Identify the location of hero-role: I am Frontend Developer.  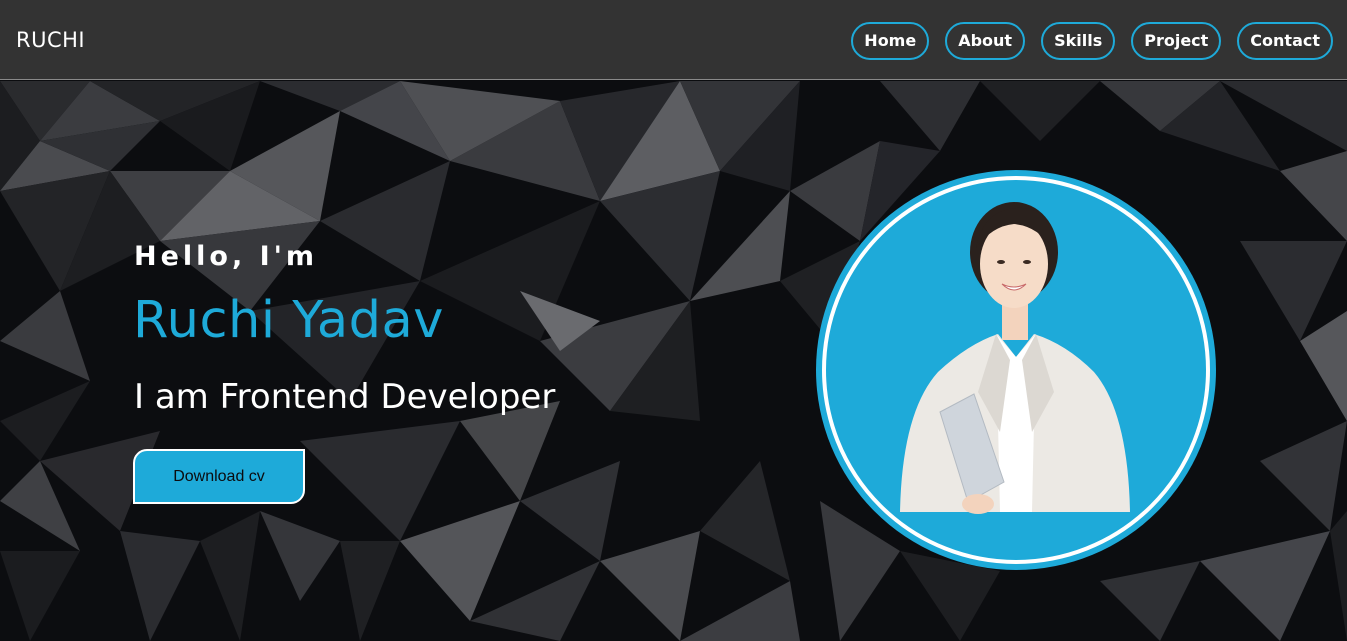
(345, 397).